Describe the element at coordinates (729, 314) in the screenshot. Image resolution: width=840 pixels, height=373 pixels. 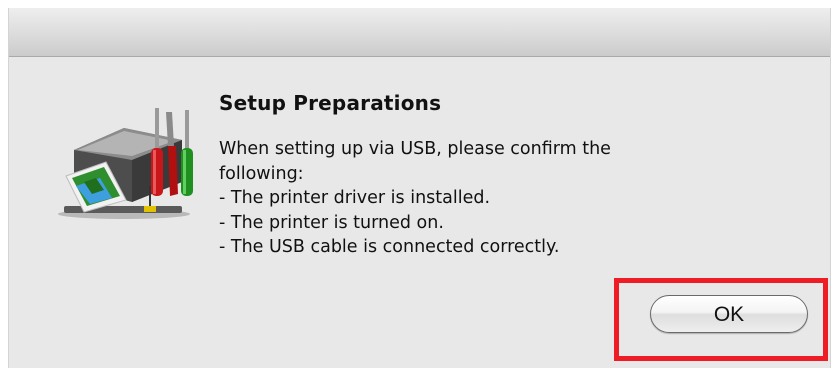
I see `ok-button: OK` at that location.